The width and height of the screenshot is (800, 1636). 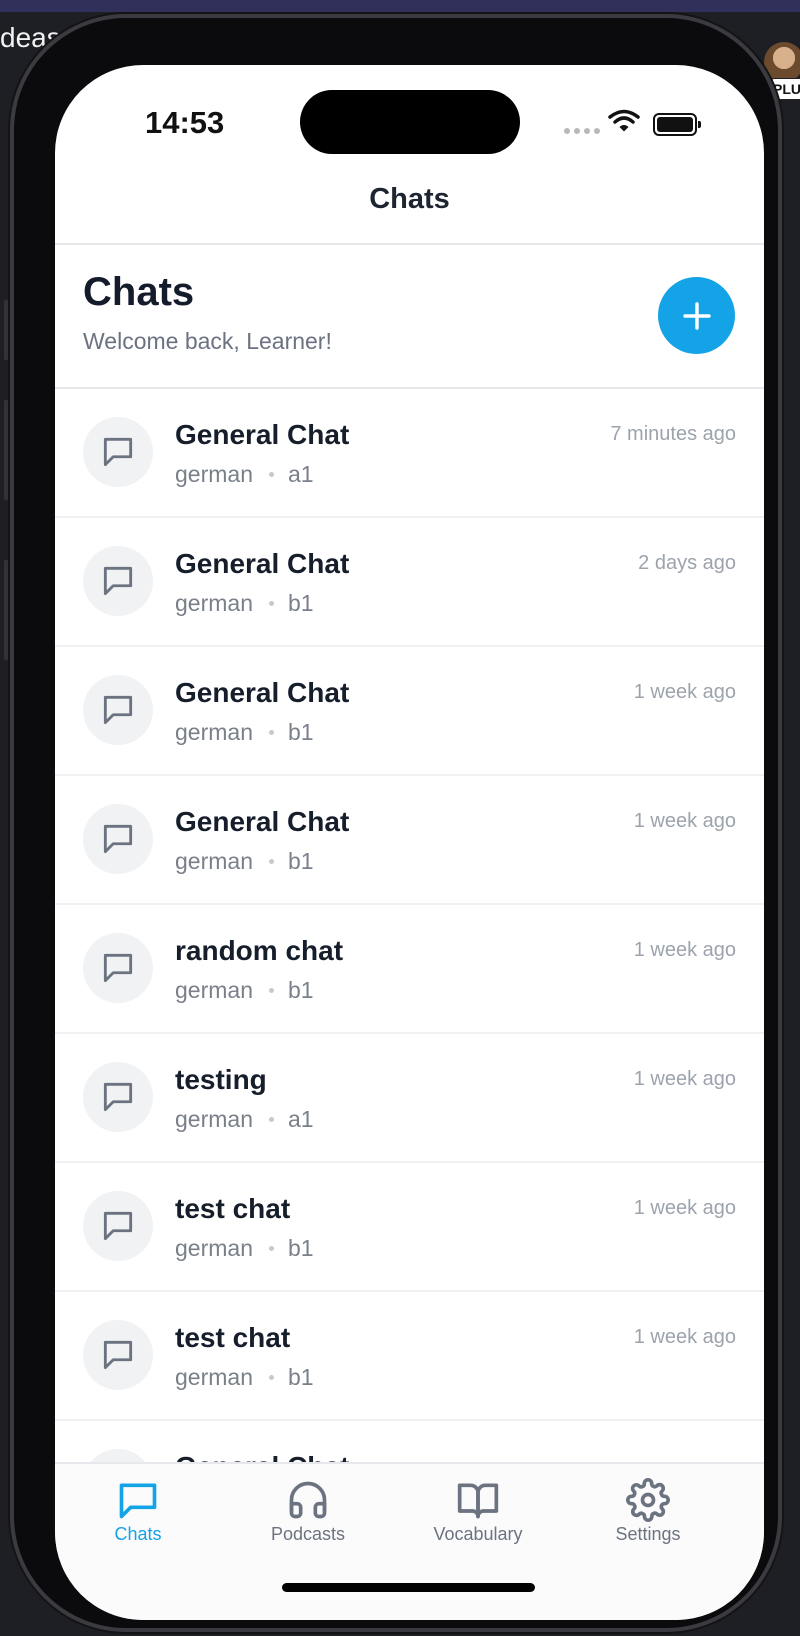 What do you see at coordinates (478, 1534) in the screenshot?
I see `tab-label-vocabulary: Vocabulary` at bounding box center [478, 1534].